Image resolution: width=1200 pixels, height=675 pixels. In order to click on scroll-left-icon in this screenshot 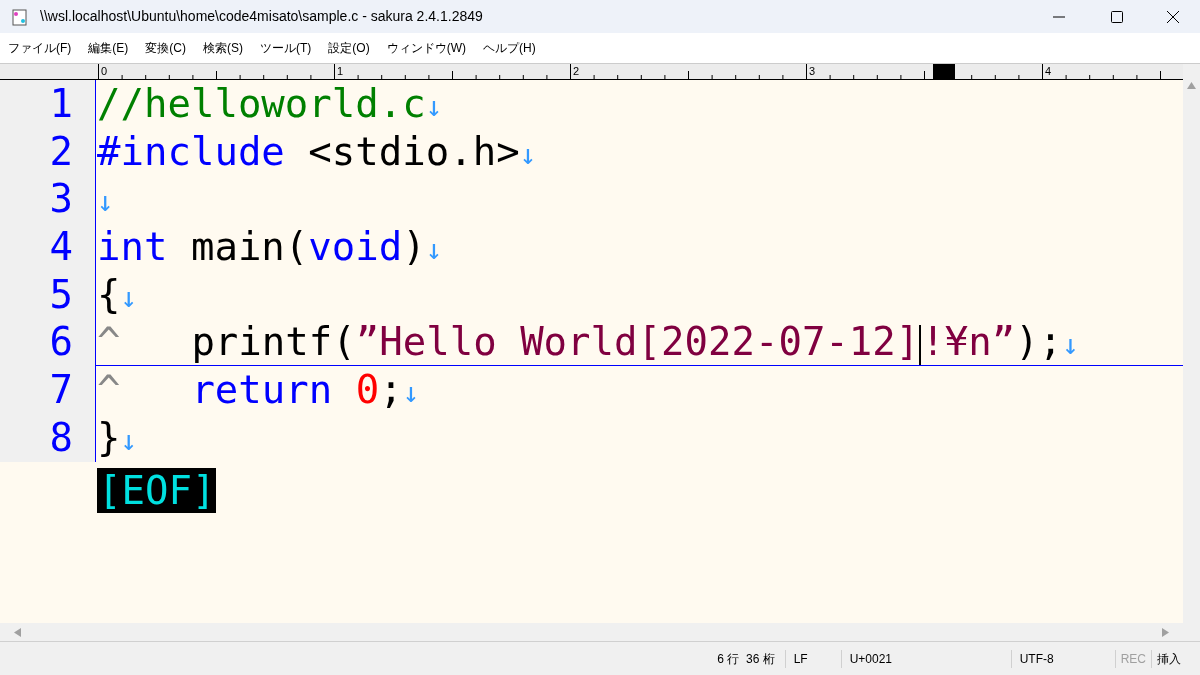, I will do `click(17, 632)`.